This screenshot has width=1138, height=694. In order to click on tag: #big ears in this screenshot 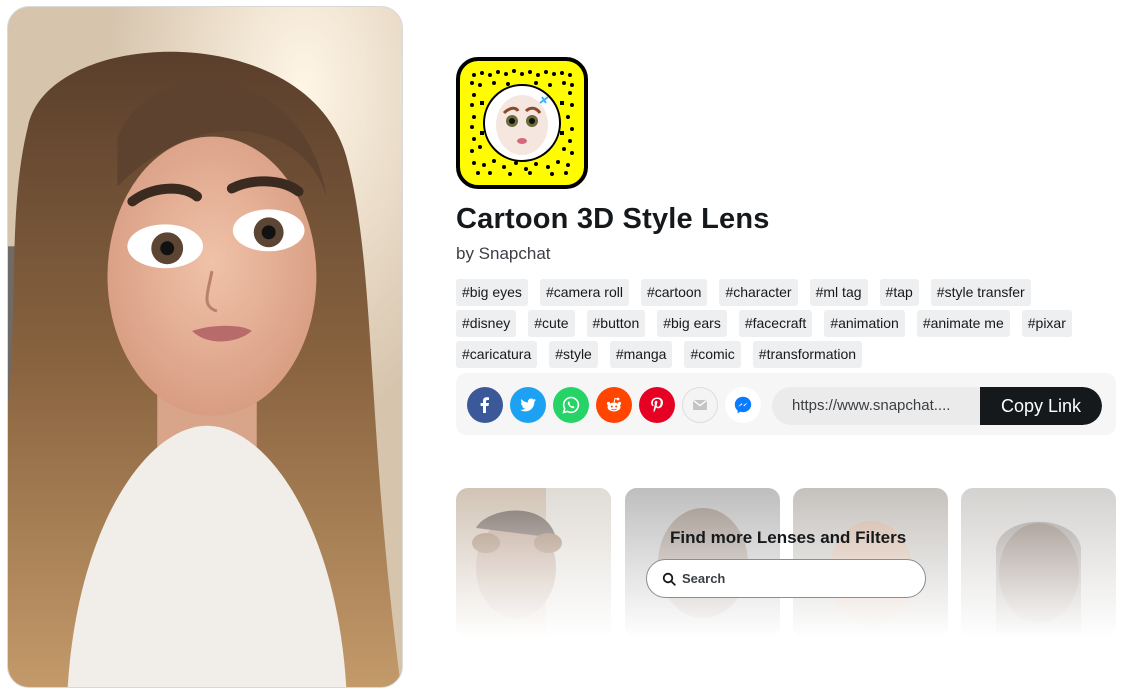, I will do `click(692, 323)`.